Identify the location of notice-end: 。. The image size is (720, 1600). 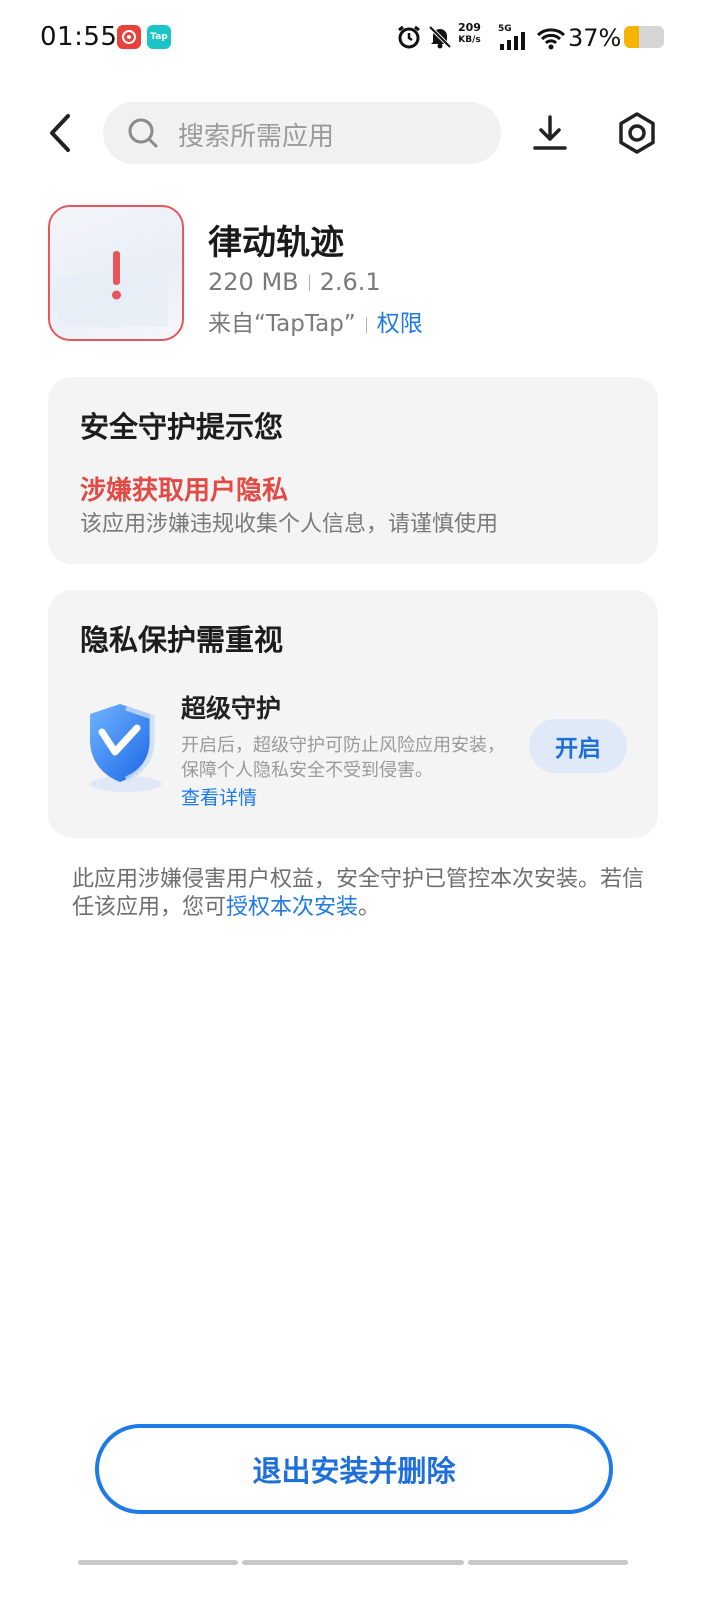
(369, 907).